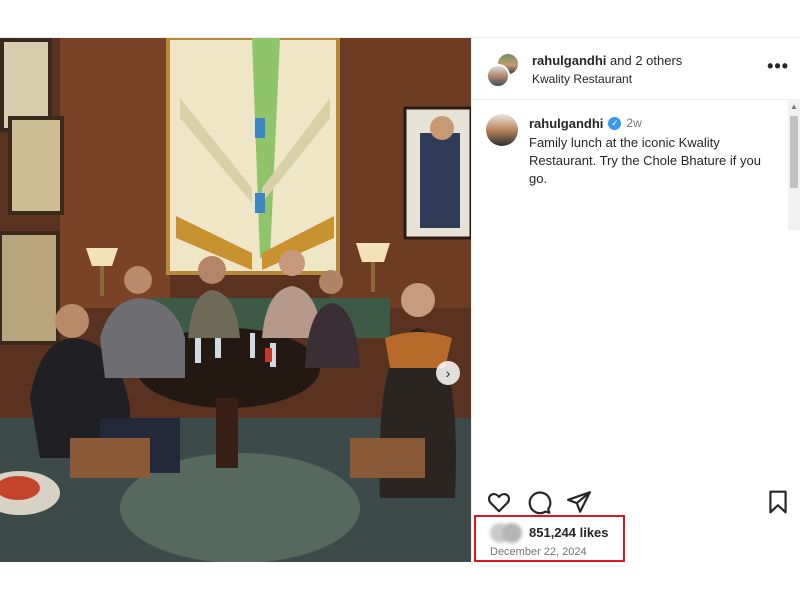 The height and width of the screenshot is (600, 800). I want to click on caption-username: rahulgandhi, so click(566, 123).